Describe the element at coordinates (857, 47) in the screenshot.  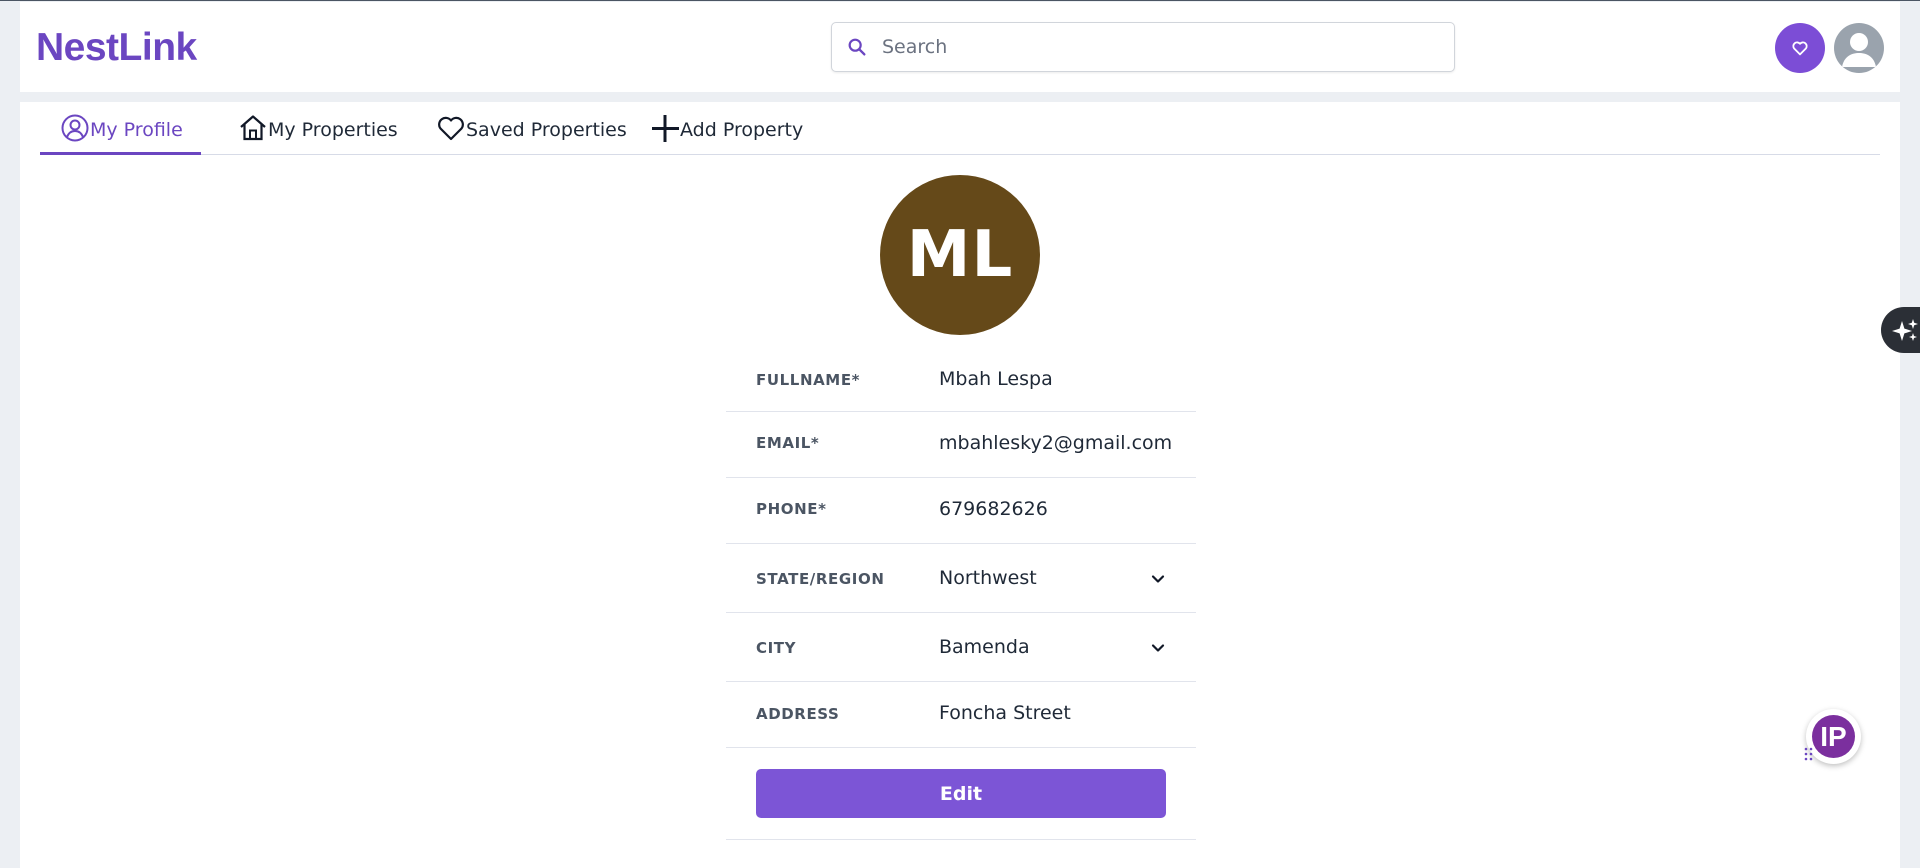
I see `search-icon` at that location.